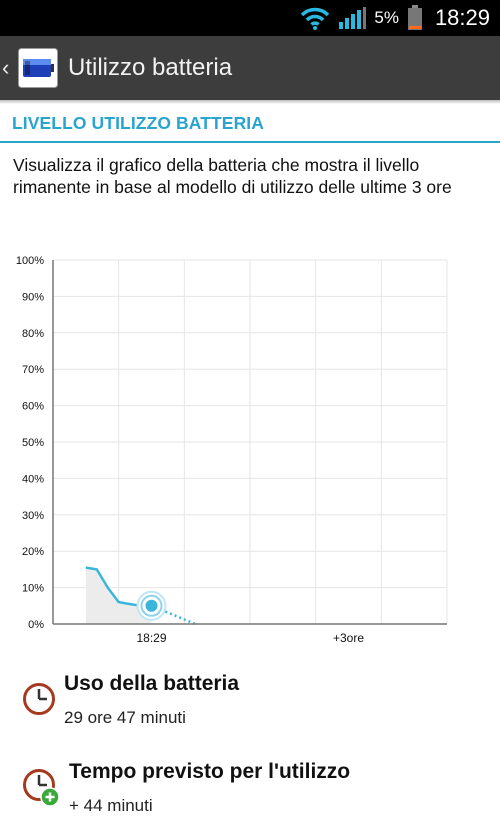 The image size is (500, 822). What do you see at coordinates (33, 516) in the screenshot?
I see `y-tick-label: 30%` at bounding box center [33, 516].